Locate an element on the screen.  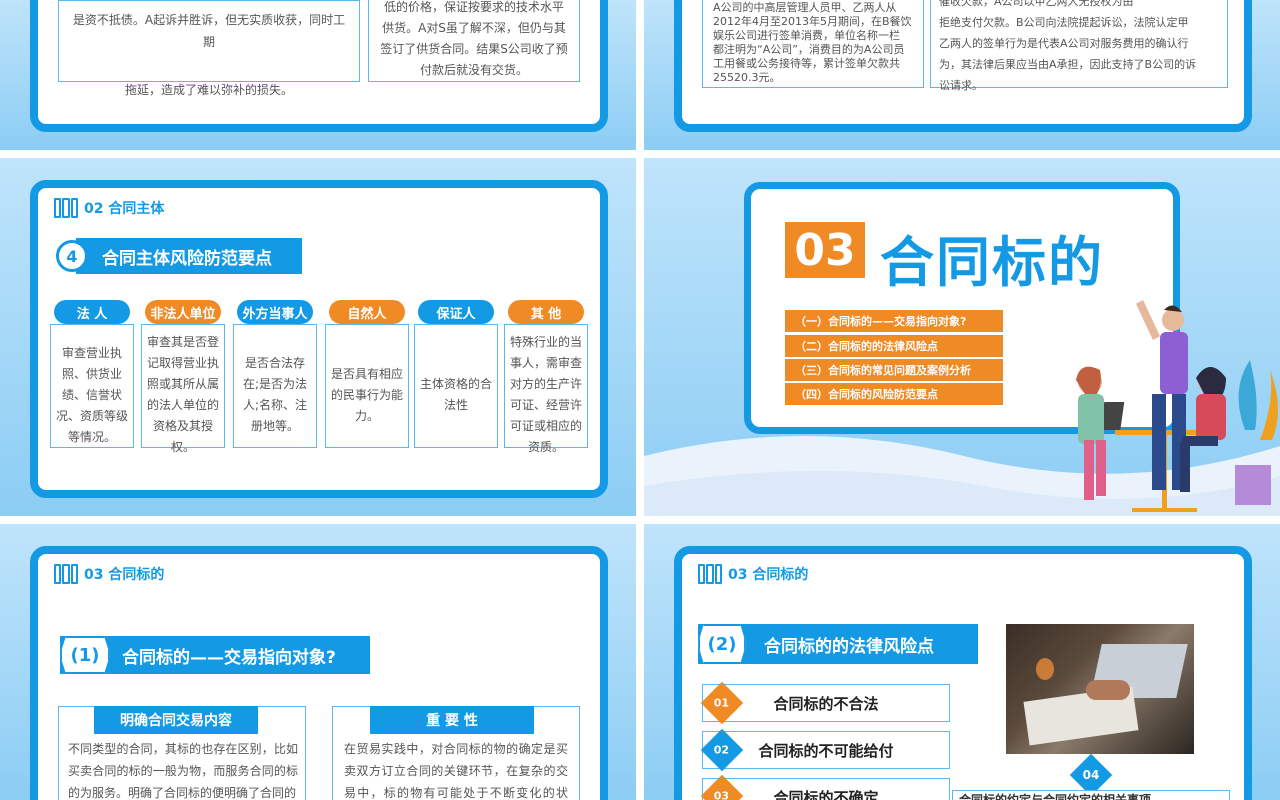
text-line: 娱乐公司进行签单消费，单位名称一栏 is located at coordinates (806, 35).